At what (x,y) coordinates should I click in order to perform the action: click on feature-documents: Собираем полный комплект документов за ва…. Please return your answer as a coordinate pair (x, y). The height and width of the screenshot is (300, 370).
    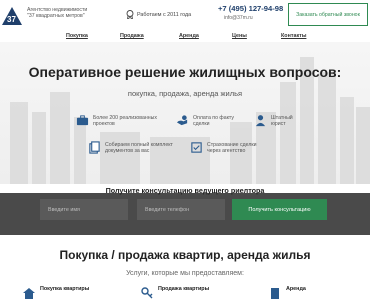
    Looking at the image, I should click on (130, 147).